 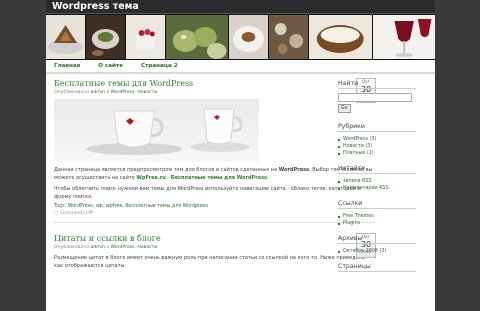 I want to click on list-item: Новости (3), so click(x=377, y=146).